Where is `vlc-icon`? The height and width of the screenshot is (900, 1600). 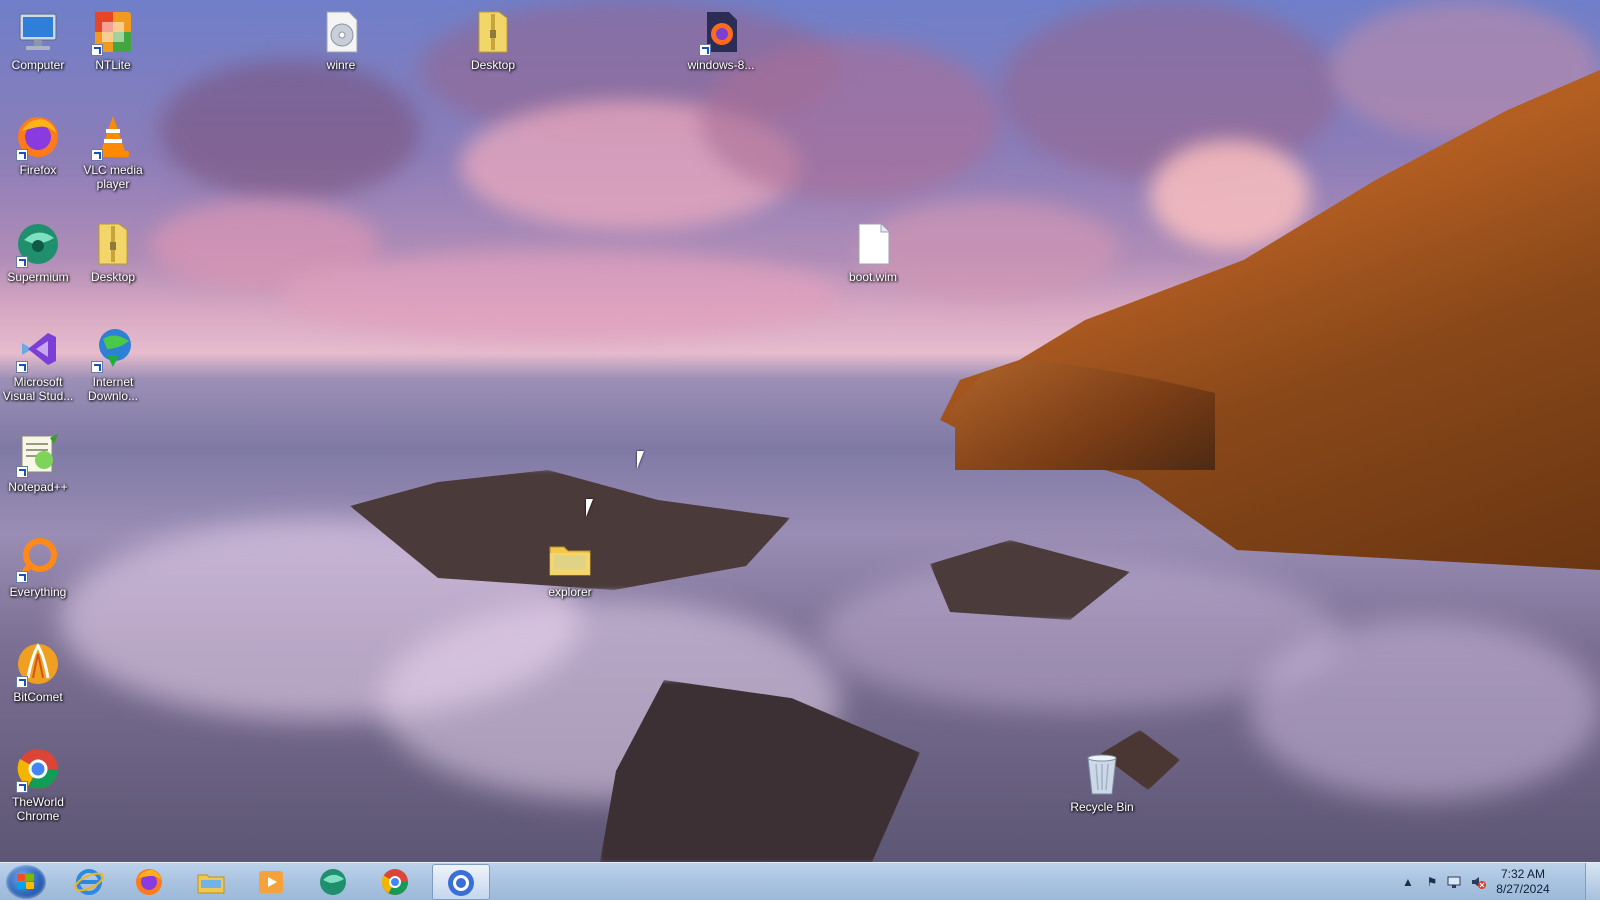
vlc-icon is located at coordinates (113, 137).